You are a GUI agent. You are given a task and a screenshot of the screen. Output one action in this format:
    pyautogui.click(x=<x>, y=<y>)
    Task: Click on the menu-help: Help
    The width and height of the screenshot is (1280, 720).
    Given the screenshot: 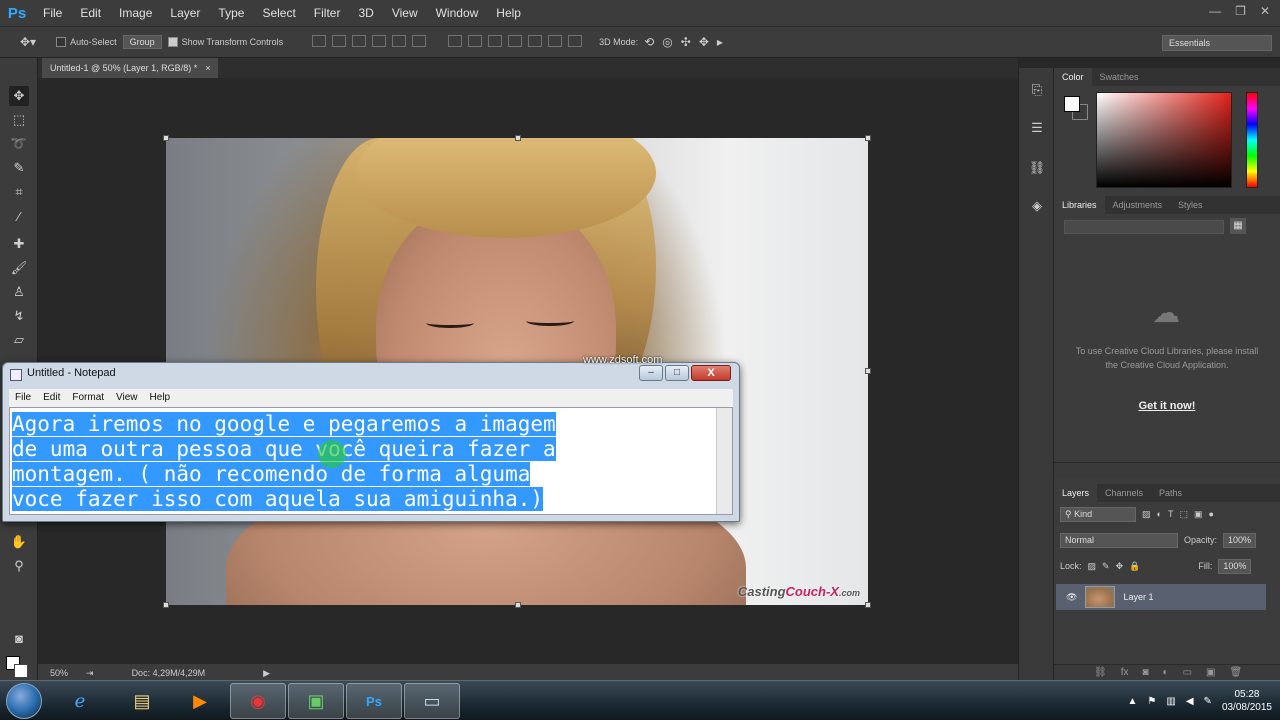 What is the action you would take?
    pyautogui.click(x=508, y=13)
    